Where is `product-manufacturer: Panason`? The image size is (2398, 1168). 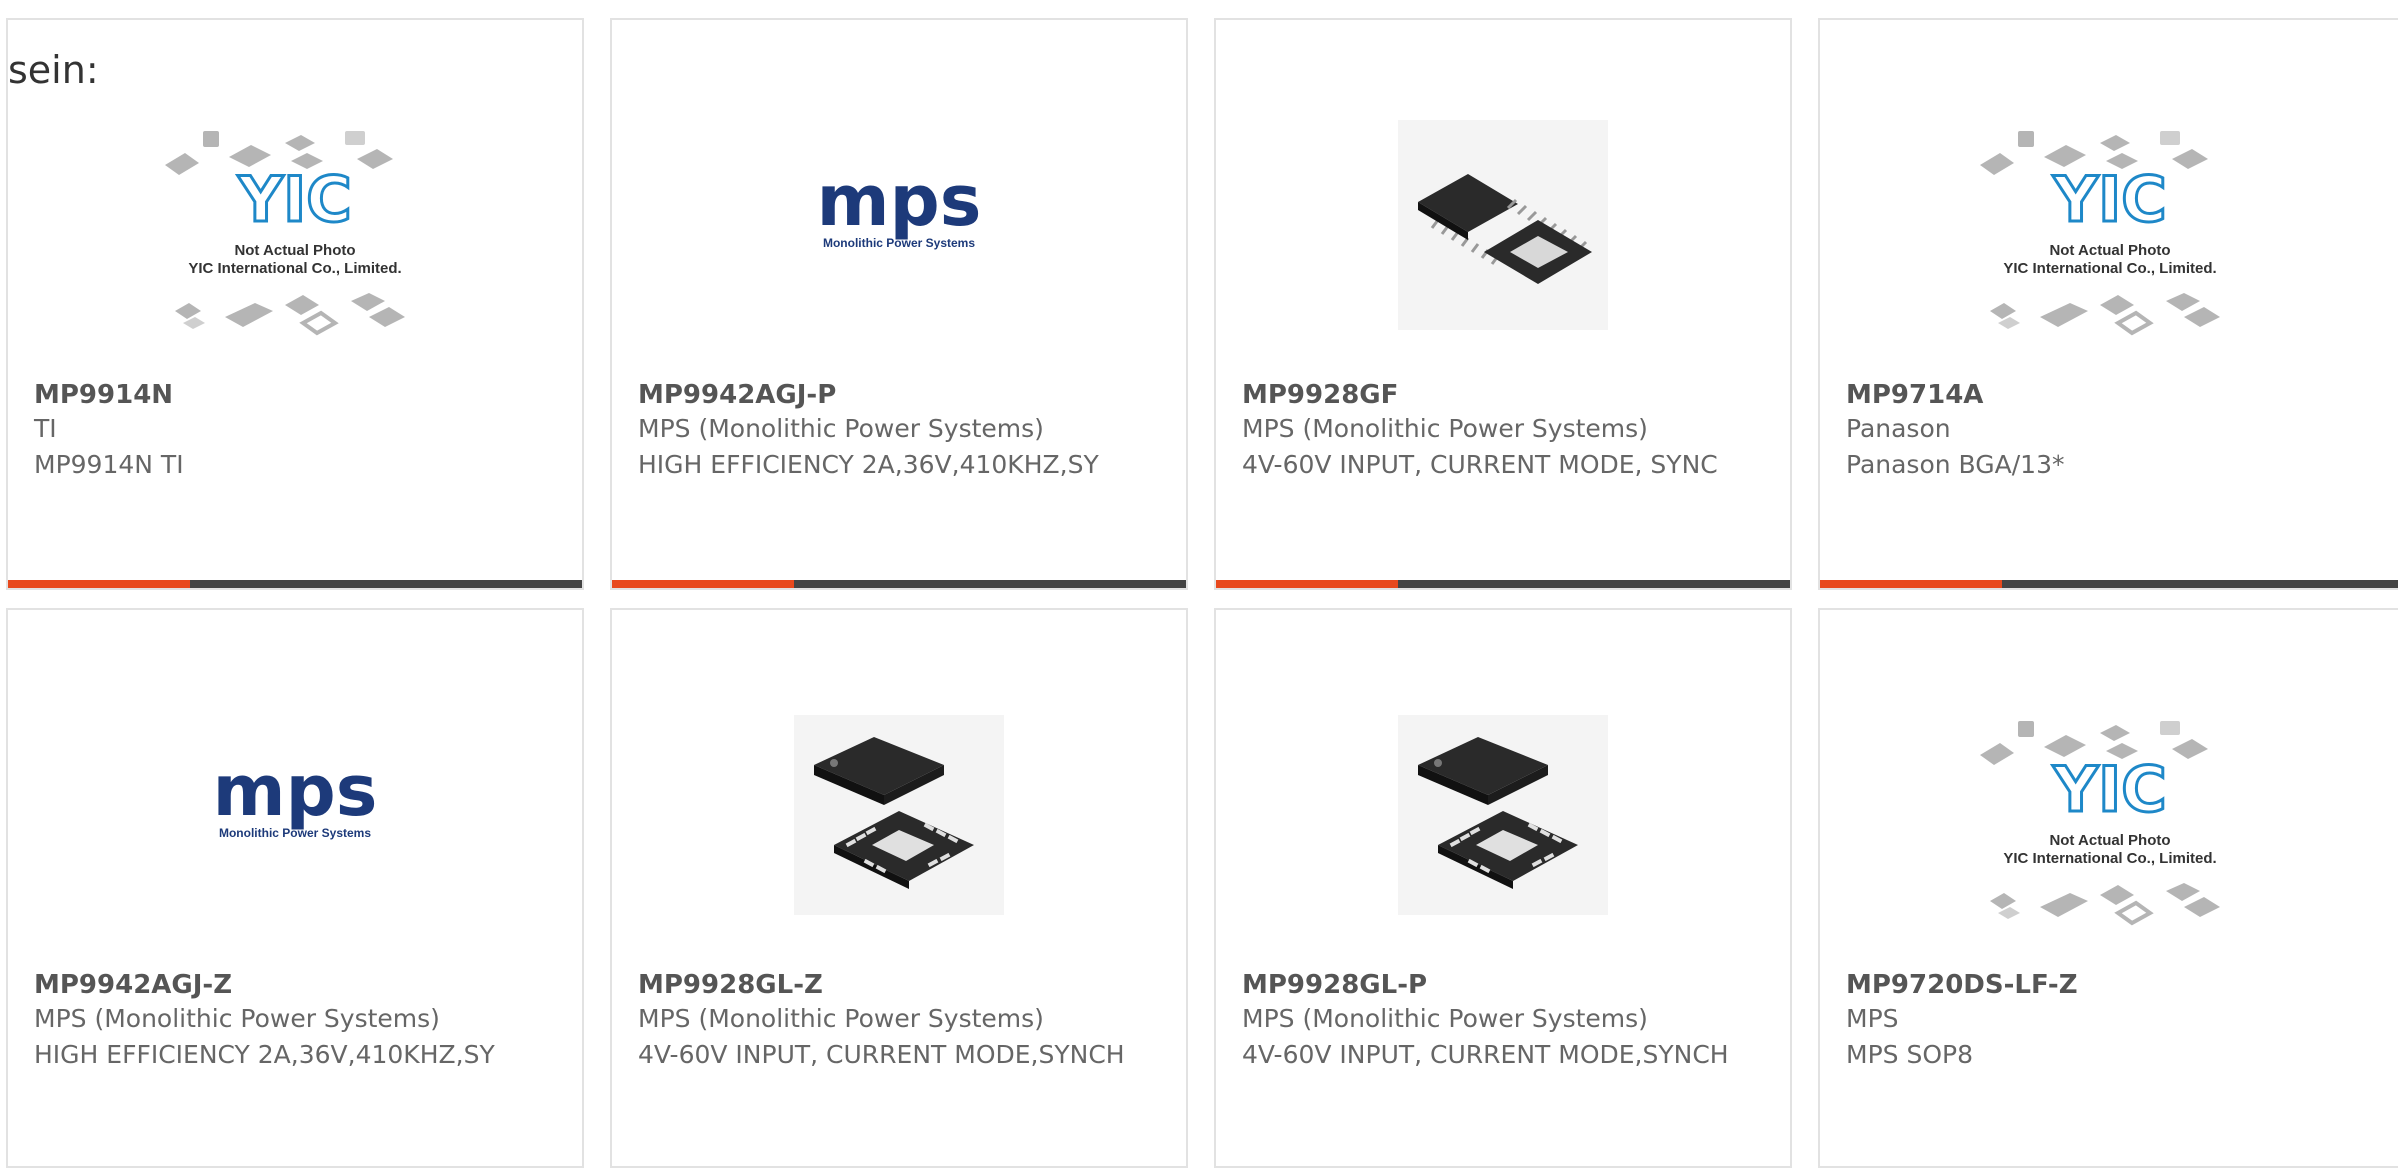
product-manufacturer: Panason is located at coordinates (1898, 428).